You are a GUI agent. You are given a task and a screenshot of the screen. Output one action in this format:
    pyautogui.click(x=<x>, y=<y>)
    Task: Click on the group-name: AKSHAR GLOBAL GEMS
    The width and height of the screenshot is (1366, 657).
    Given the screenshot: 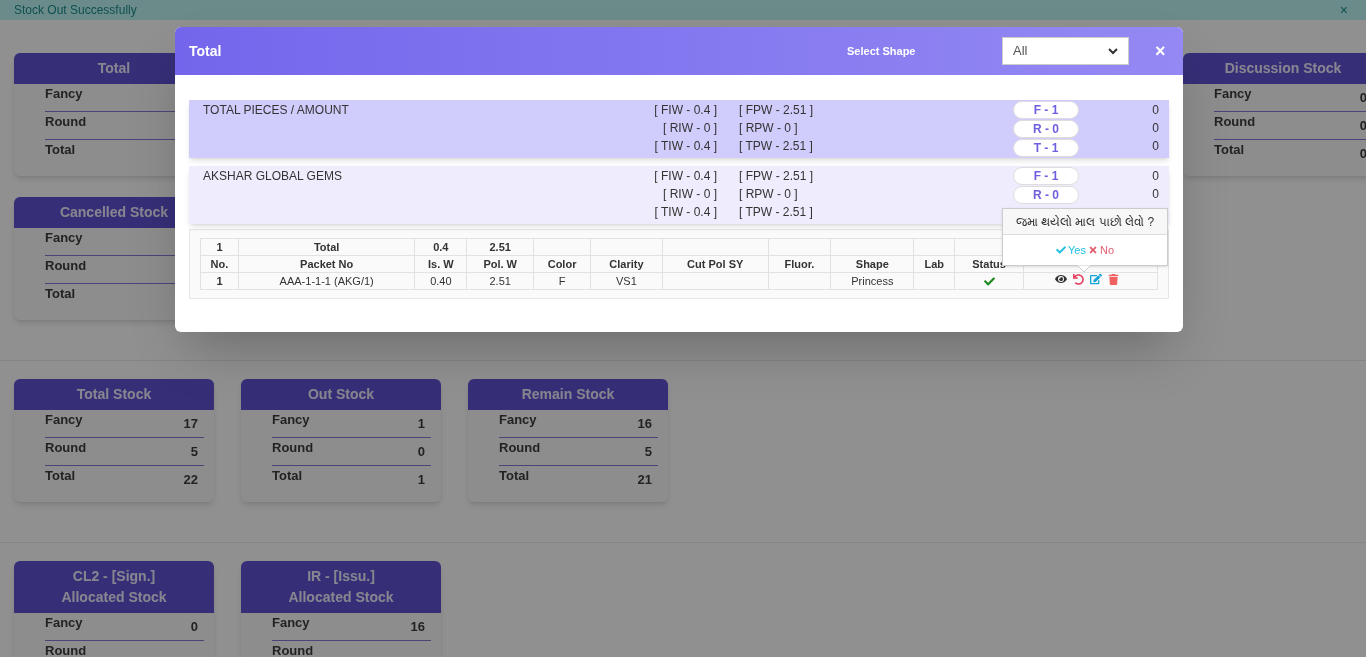 What is the action you would take?
    pyautogui.click(x=273, y=176)
    